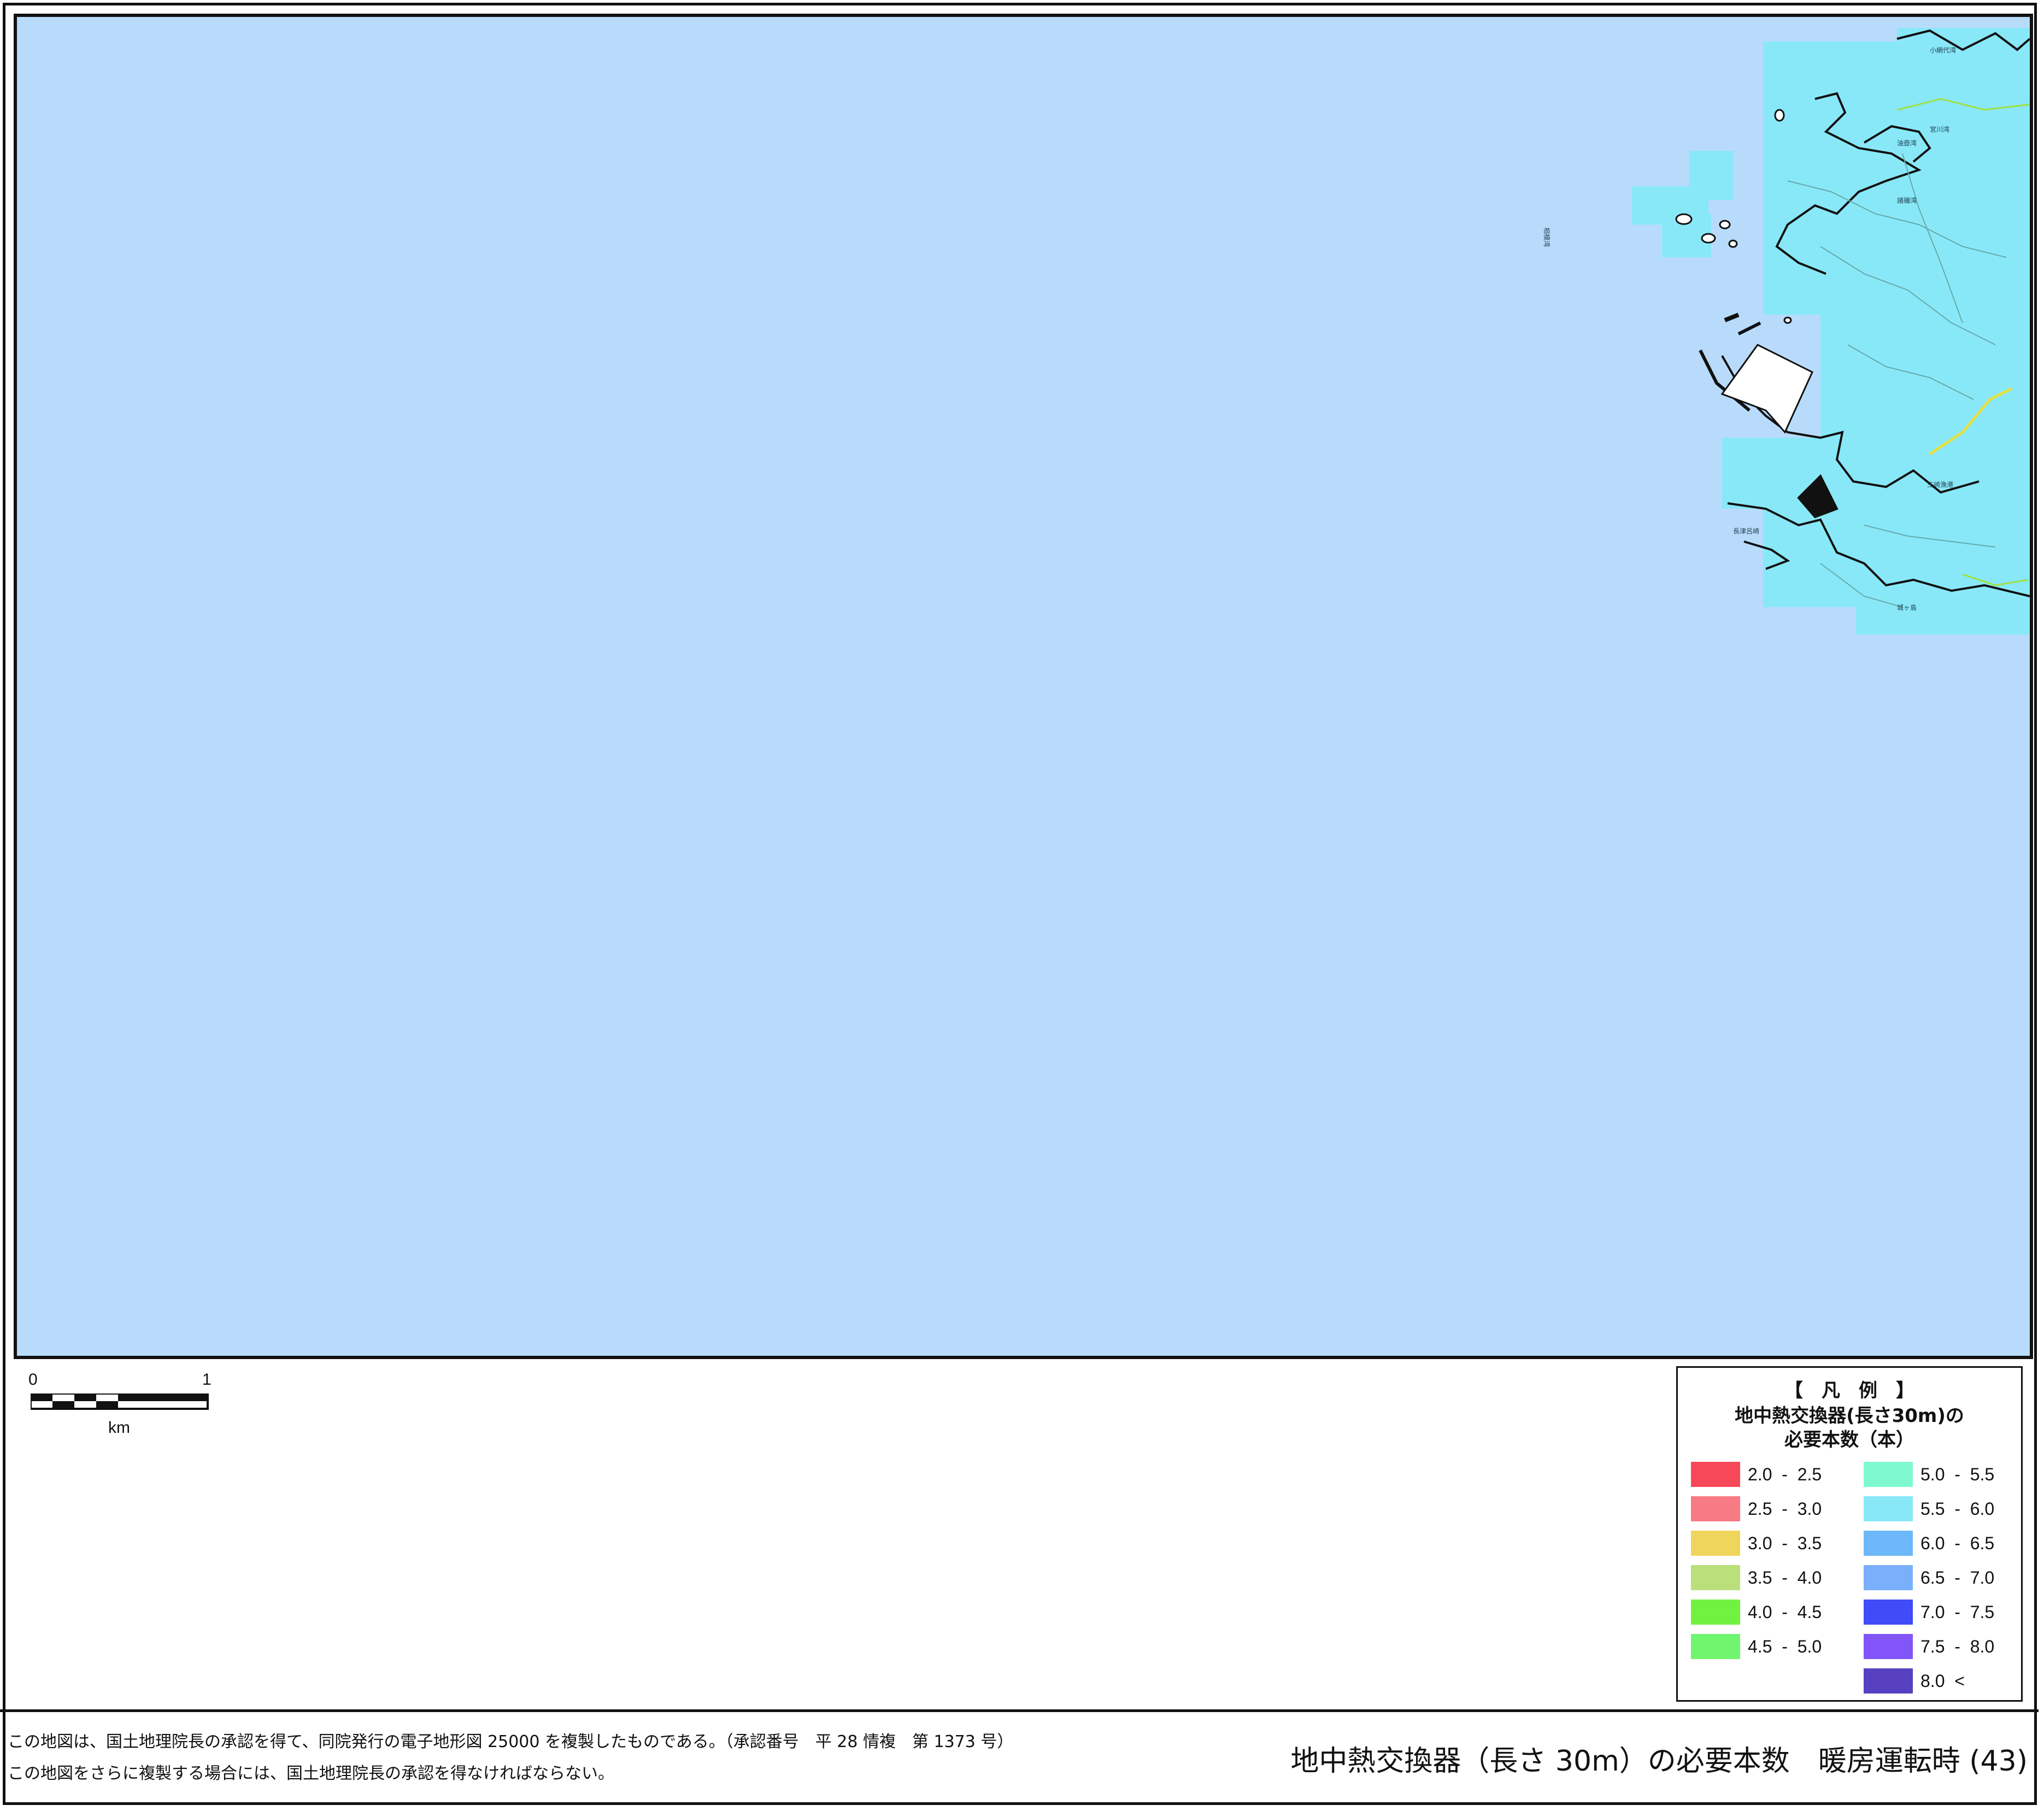  I want to click on legend-item: 5.5 - 6.0, so click(1929, 1508).